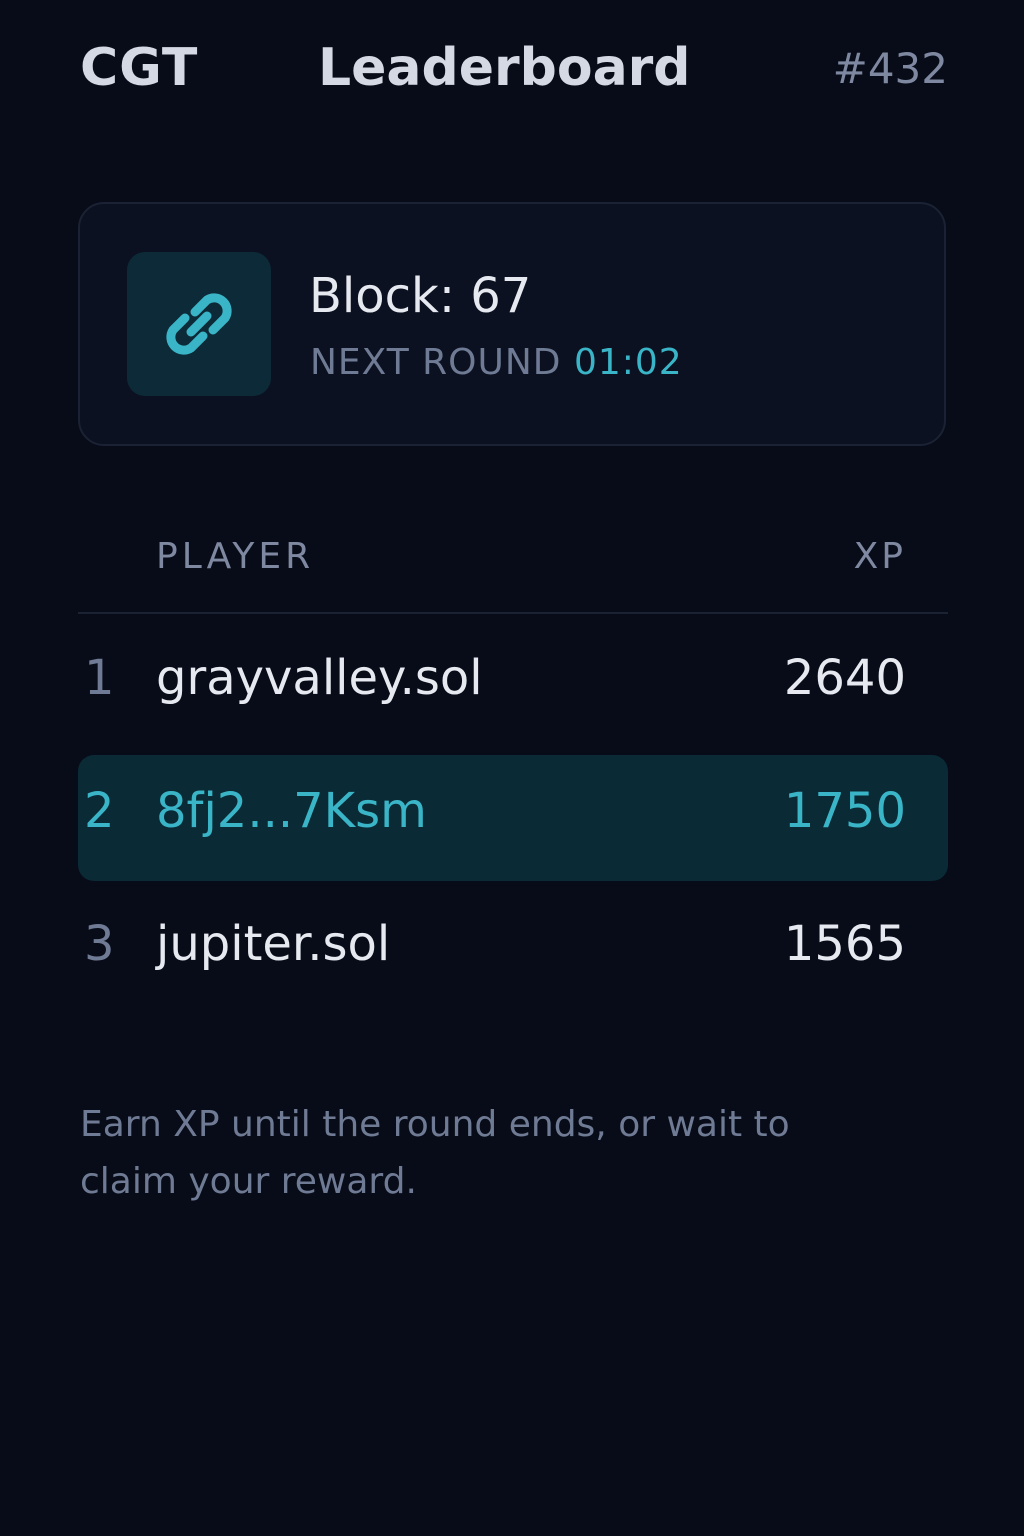  What do you see at coordinates (844, 678) in the screenshot?
I see `player-xp: 2640` at bounding box center [844, 678].